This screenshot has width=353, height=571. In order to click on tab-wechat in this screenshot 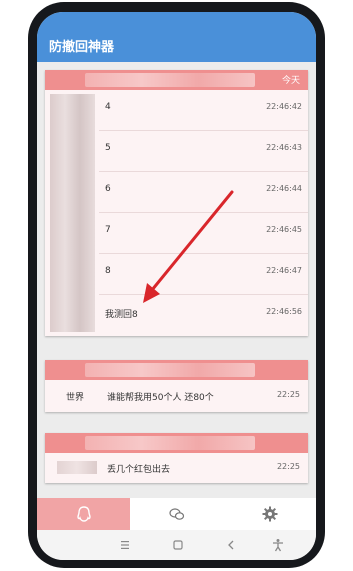, I will do `click(176, 514)`.